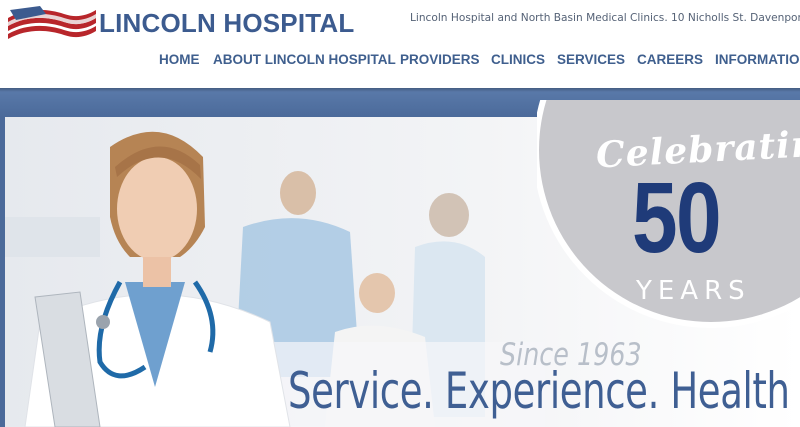  Describe the element at coordinates (226, 23) in the screenshot. I see `brand-name: LINCOLN HOSPITAL` at that location.